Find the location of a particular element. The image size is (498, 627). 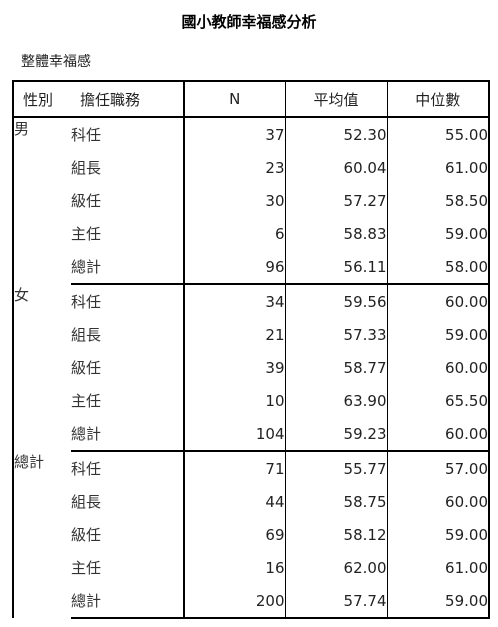

mean-cell: 55.77 is located at coordinates (335, 468).